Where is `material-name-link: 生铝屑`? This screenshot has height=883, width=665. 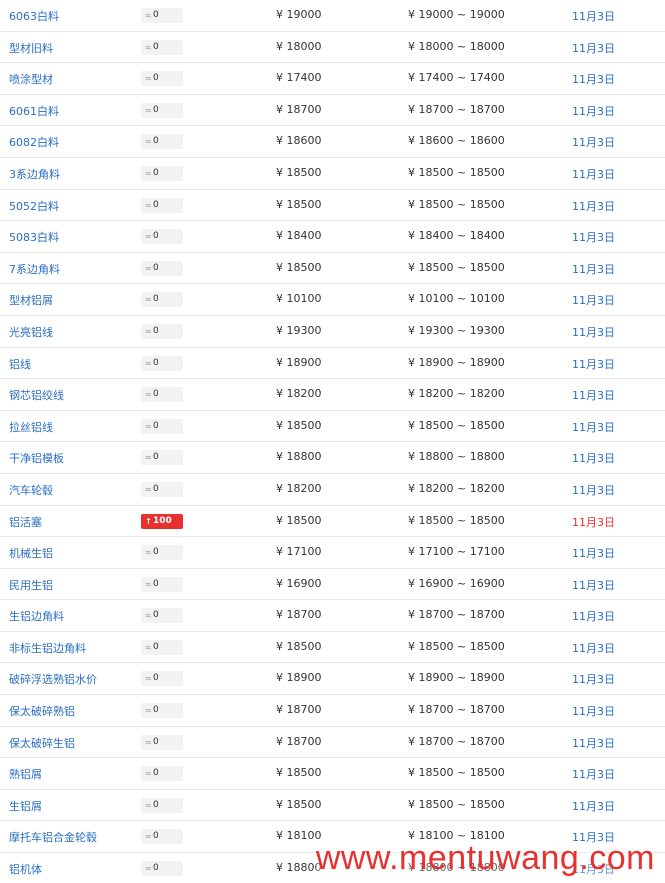
material-name-link: 生铝屑 is located at coordinates (25, 806).